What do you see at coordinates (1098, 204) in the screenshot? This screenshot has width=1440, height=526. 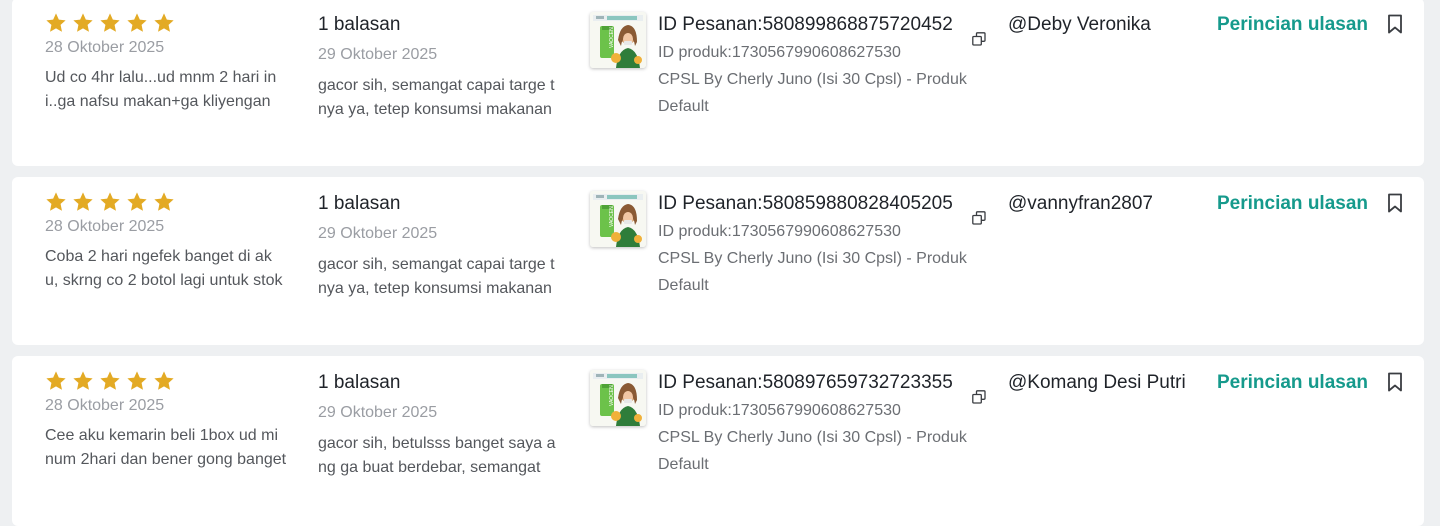 I see `buyer-username: @vannyfran2807` at bounding box center [1098, 204].